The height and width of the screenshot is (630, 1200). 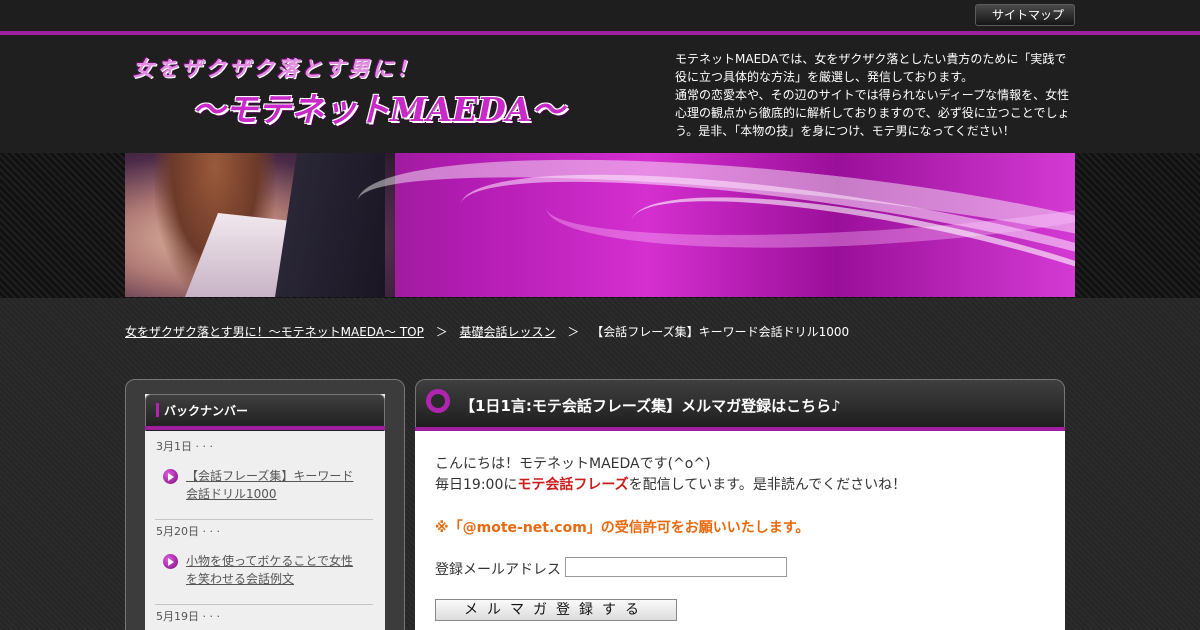 I want to click on schedule-text: 毎日19:00にモテ会話フレーズを配信しています。是非読んでくださいね！, so click(x=670, y=484).